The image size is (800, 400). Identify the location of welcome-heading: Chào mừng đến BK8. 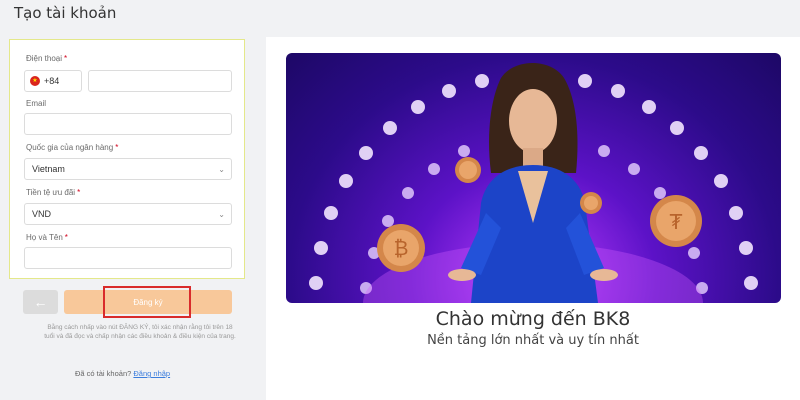
(533, 319).